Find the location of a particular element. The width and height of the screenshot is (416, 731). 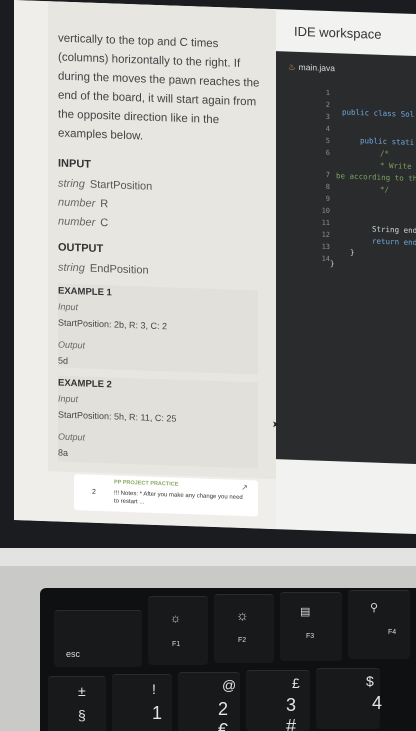

esc-key-label: esc is located at coordinates (73, 654).